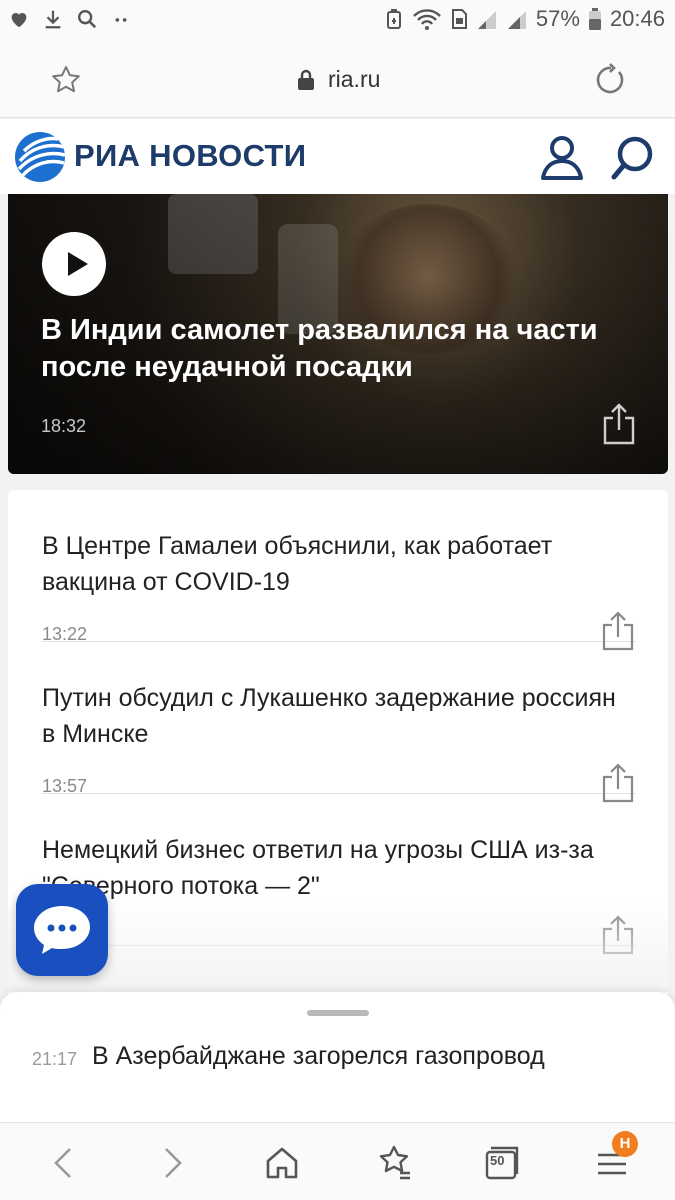 The width and height of the screenshot is (675, 1200). Describe the element at coordinates (282, 1163) in the screenshot. I see `home-icon` at that location.